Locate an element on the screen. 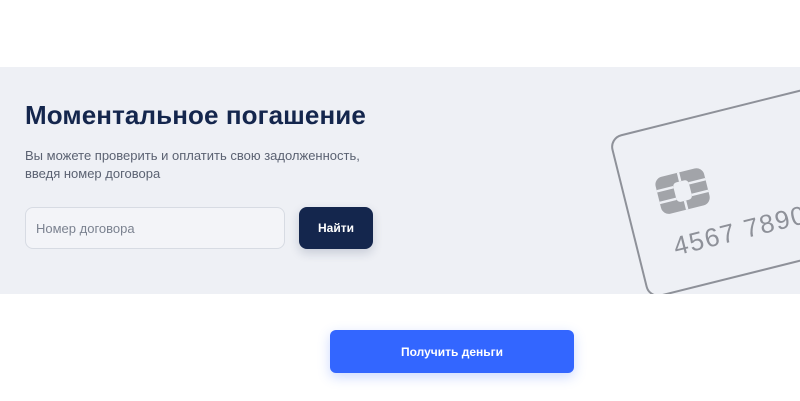 The image size is (800, 401). get-money-button: Получить деньги is located at coordinates (452, 351).